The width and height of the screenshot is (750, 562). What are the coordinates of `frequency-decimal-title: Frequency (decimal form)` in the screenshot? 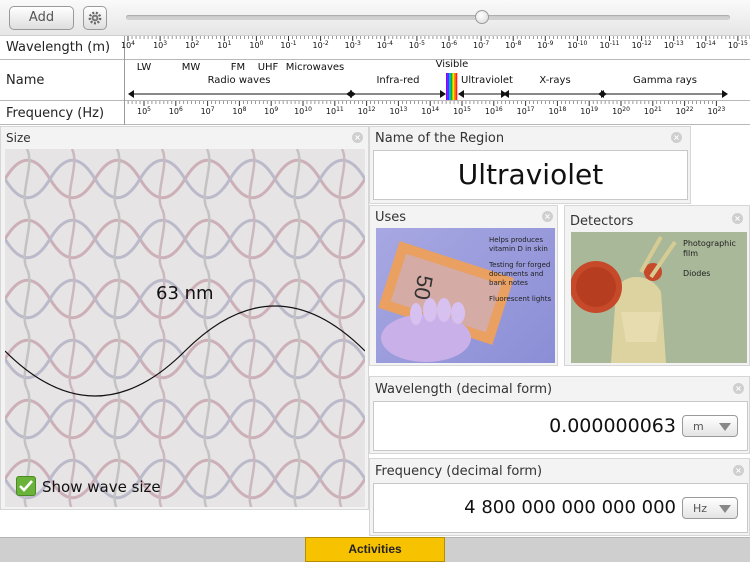 It's located at (459, 471).